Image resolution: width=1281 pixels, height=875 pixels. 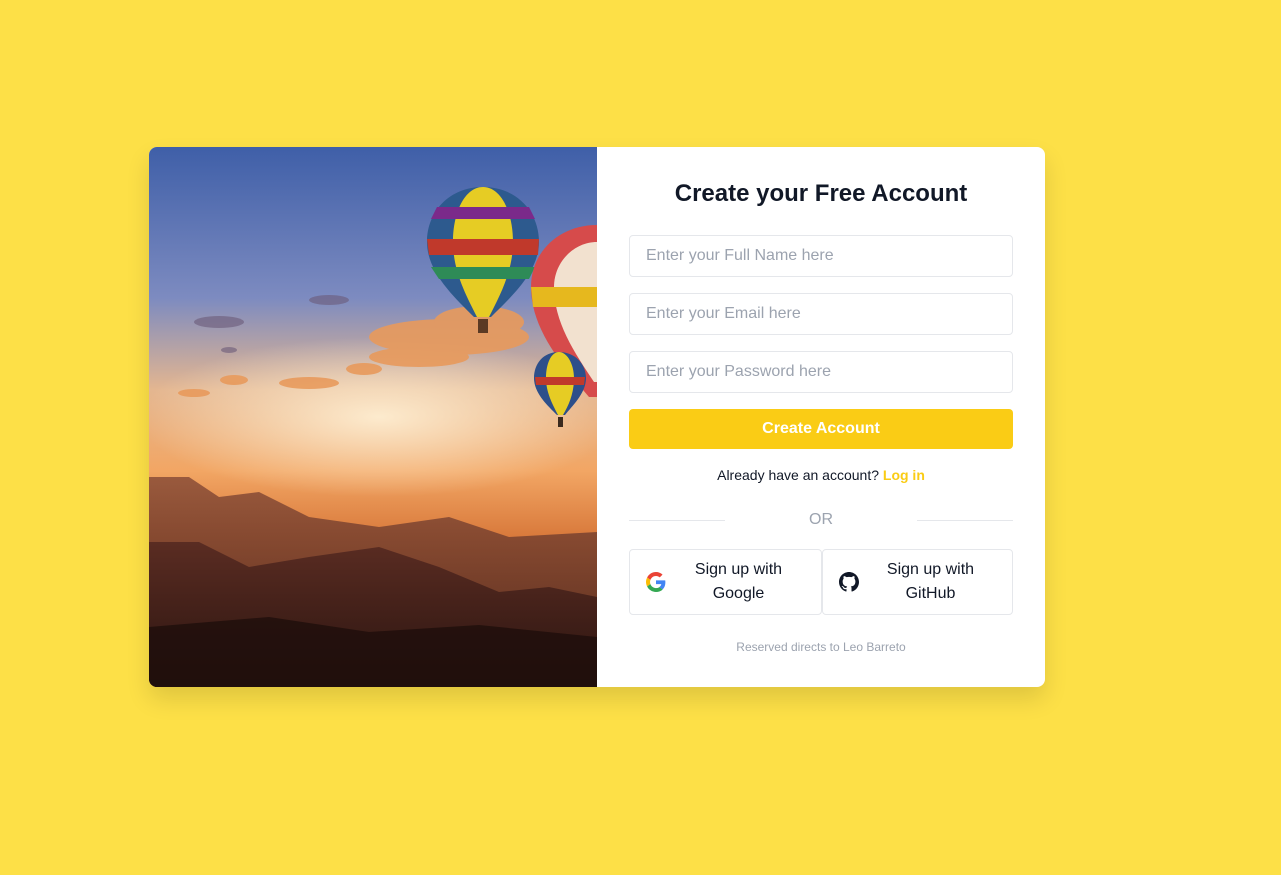 I want to click on footer-text: Reserved directs to Leo Barreto, so click(x=821, y=647).